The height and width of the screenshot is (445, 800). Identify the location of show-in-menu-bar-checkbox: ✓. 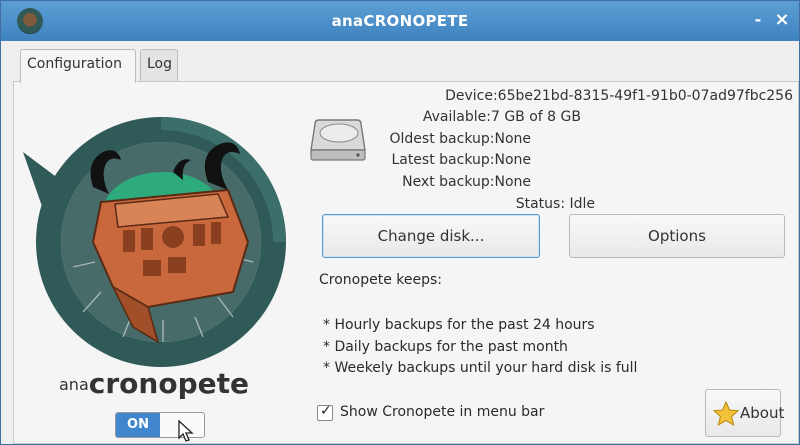
(325, 412).